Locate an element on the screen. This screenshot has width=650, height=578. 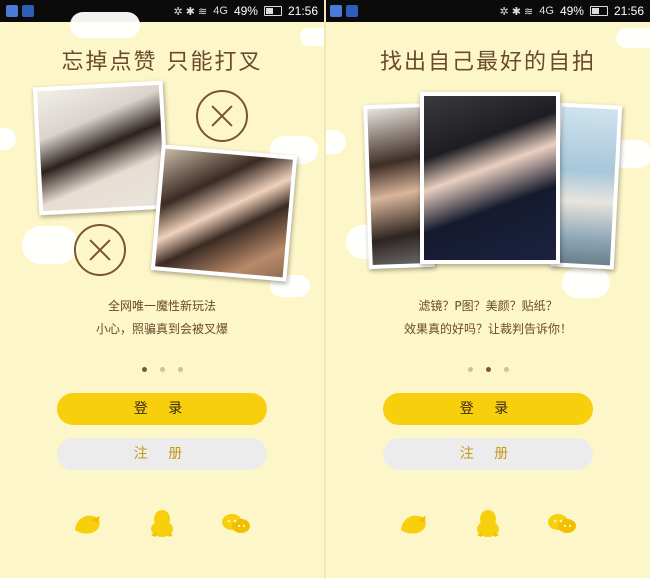
page-title: 忘掉点赞 只能打叉 is located at coordinates (162, 62).